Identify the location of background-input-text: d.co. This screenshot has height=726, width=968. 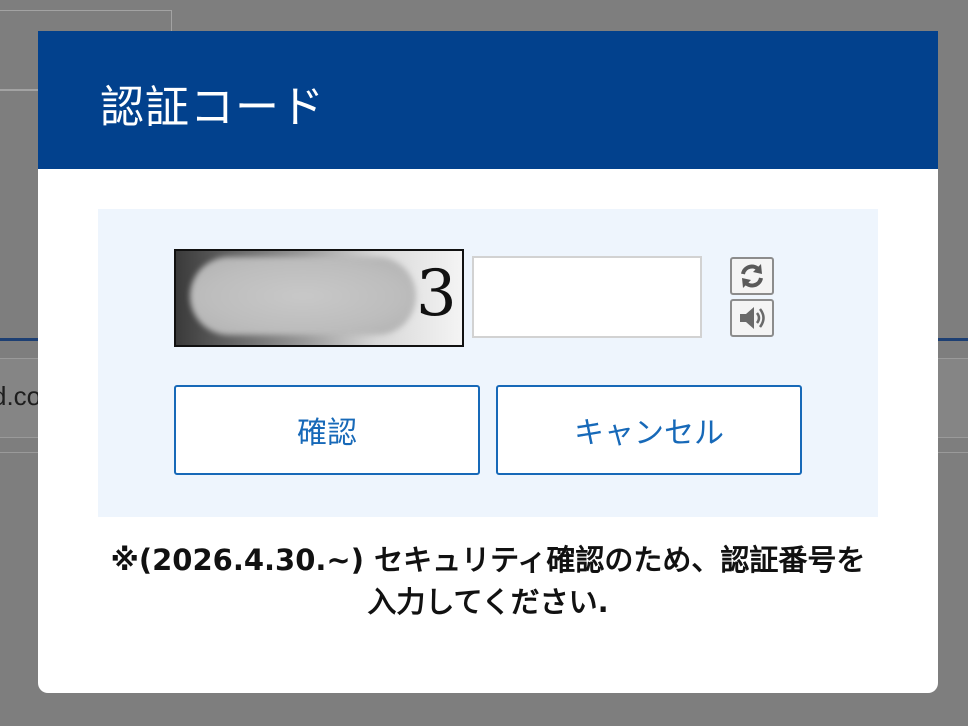
(21, 396).